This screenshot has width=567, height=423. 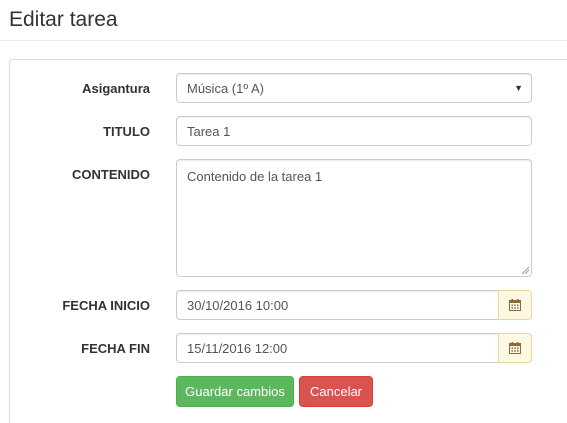 I want to click on subject-label: Asigantura, so click(x=116, y=88).